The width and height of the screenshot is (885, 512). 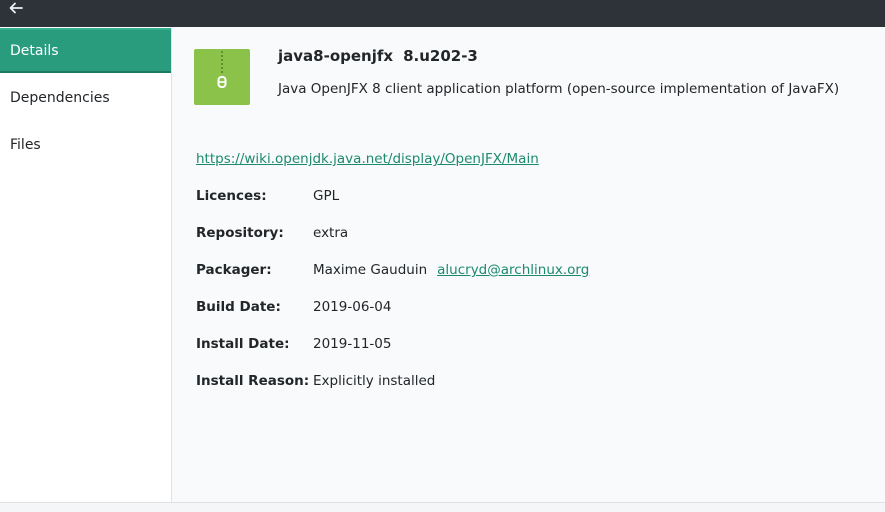 I want to click on packager-label: Packager:, so click(x=234, y=270).